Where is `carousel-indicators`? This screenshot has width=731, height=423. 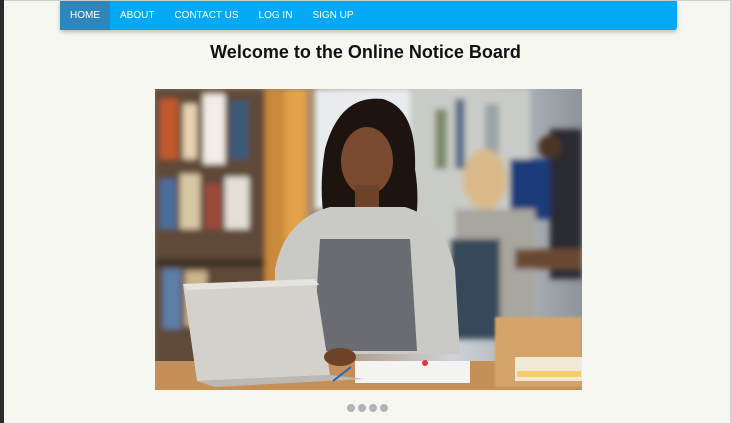 carousel-indicators is located at coordinates (367, 408).